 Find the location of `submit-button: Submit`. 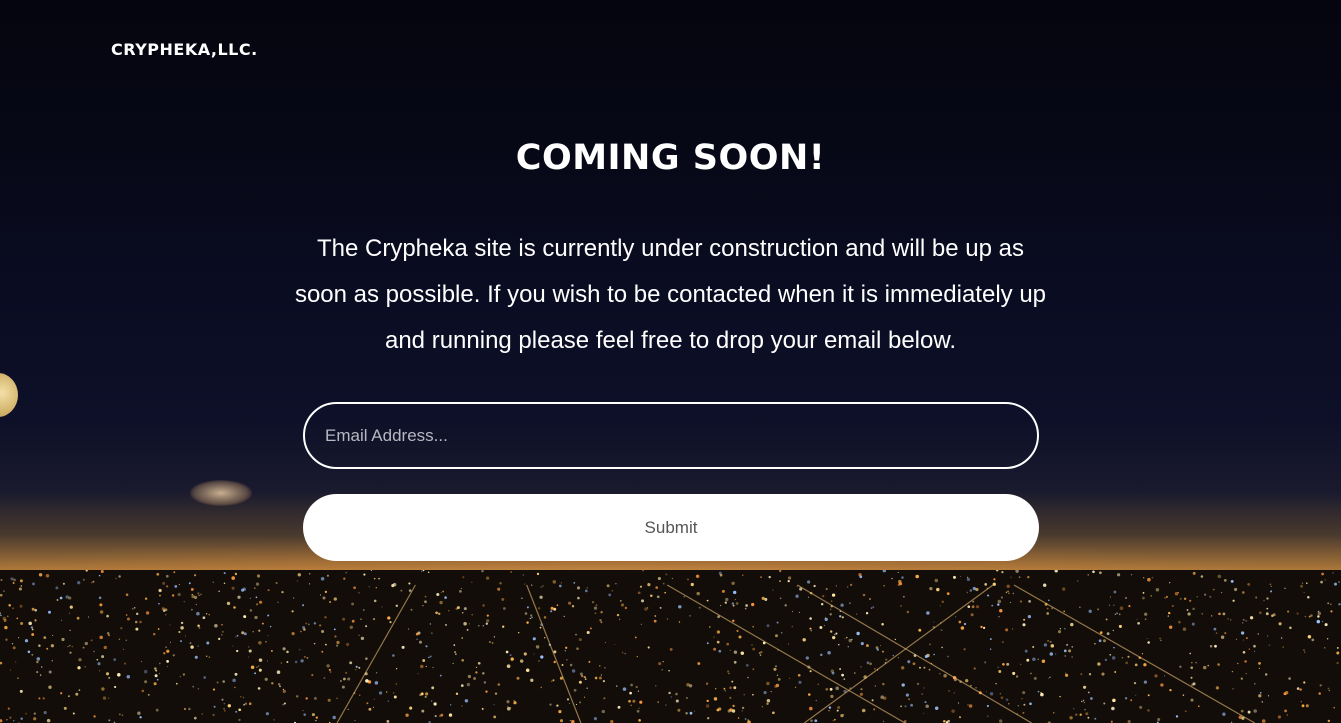

submit-button: Submit is located at coordinates (671, 527).